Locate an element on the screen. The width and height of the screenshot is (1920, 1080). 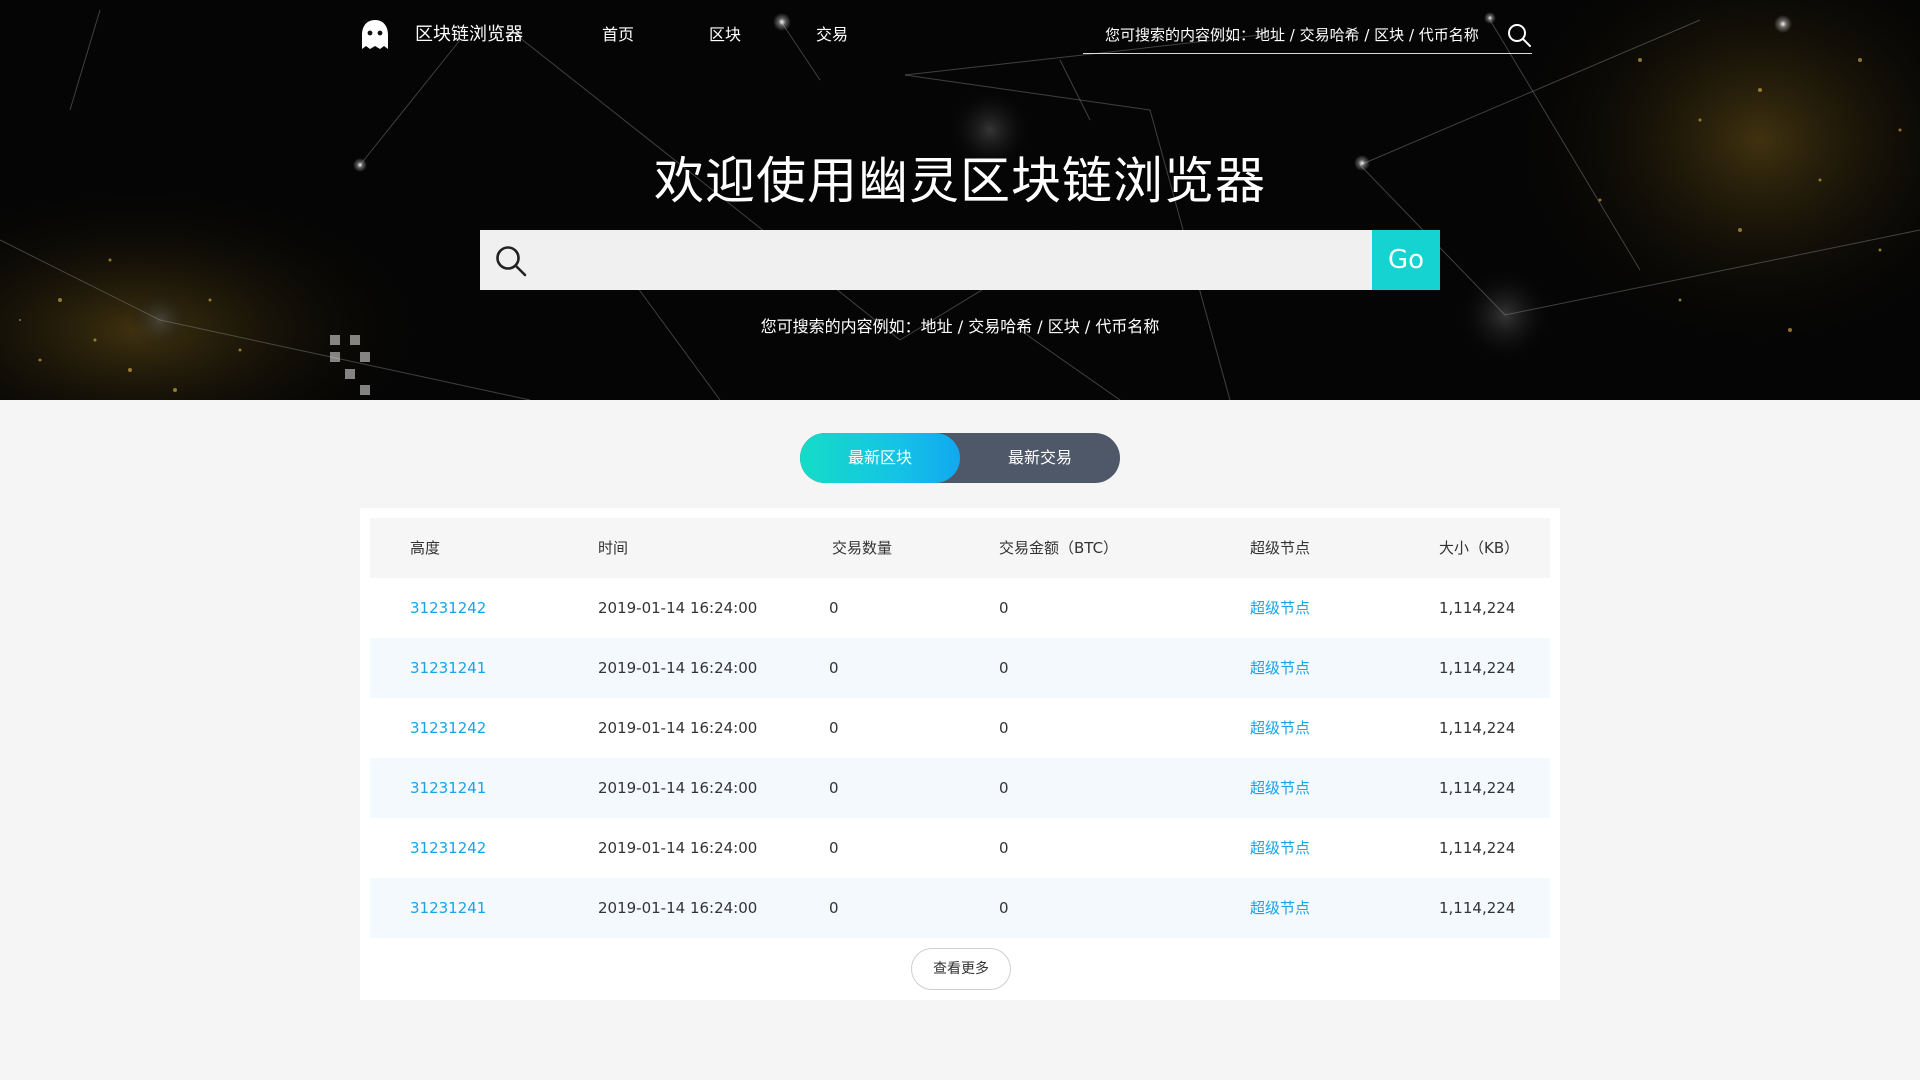
hero-title: 欢迎使用幽灵区块链浏览器 is located at coordinates (960, 181).